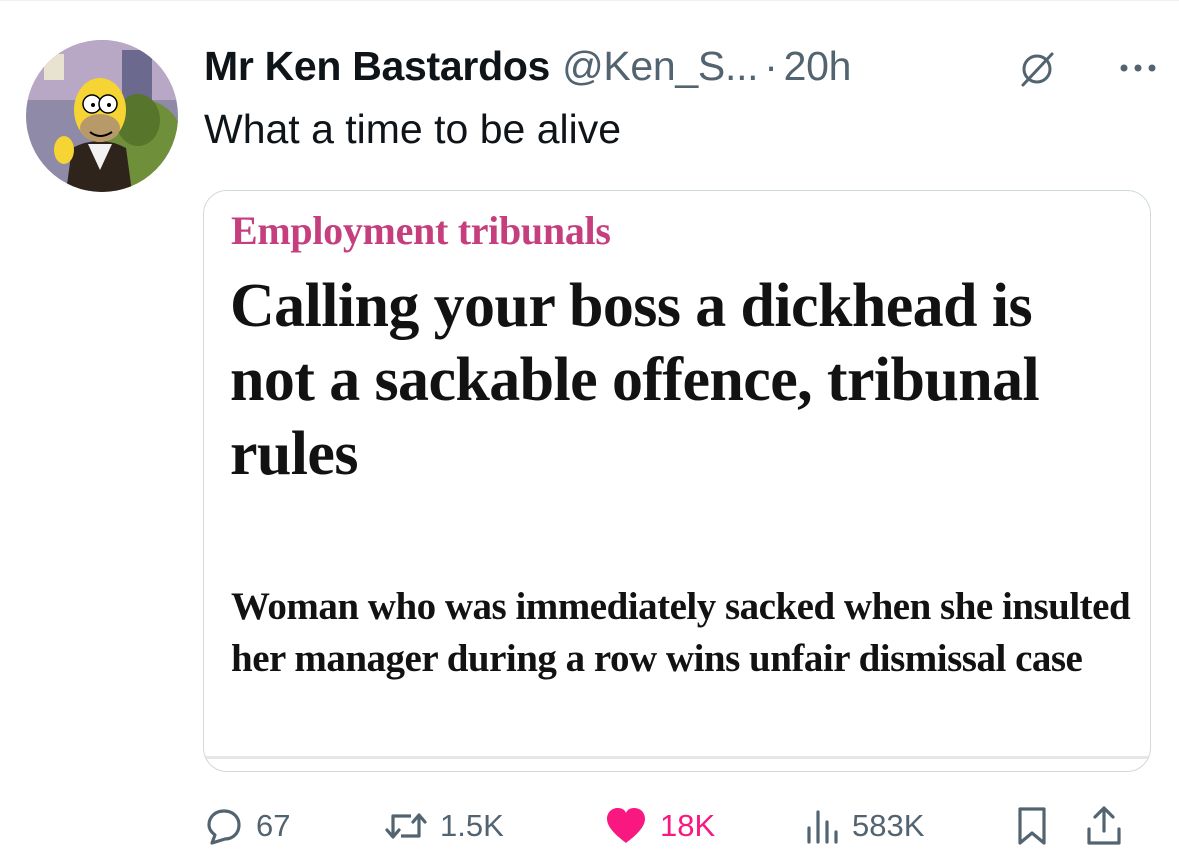 The width and height of the screenshot is (1179, 865). I want to click on grok-slash-icon, so click(1037, 69).